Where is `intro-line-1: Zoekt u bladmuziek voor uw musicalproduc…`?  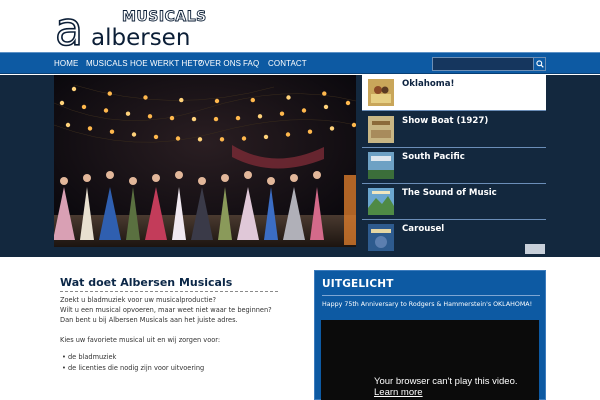 intro-line-1: Zoekt u bladmuziek voor uw musicalproduc… is located at coordinates (138, 300).